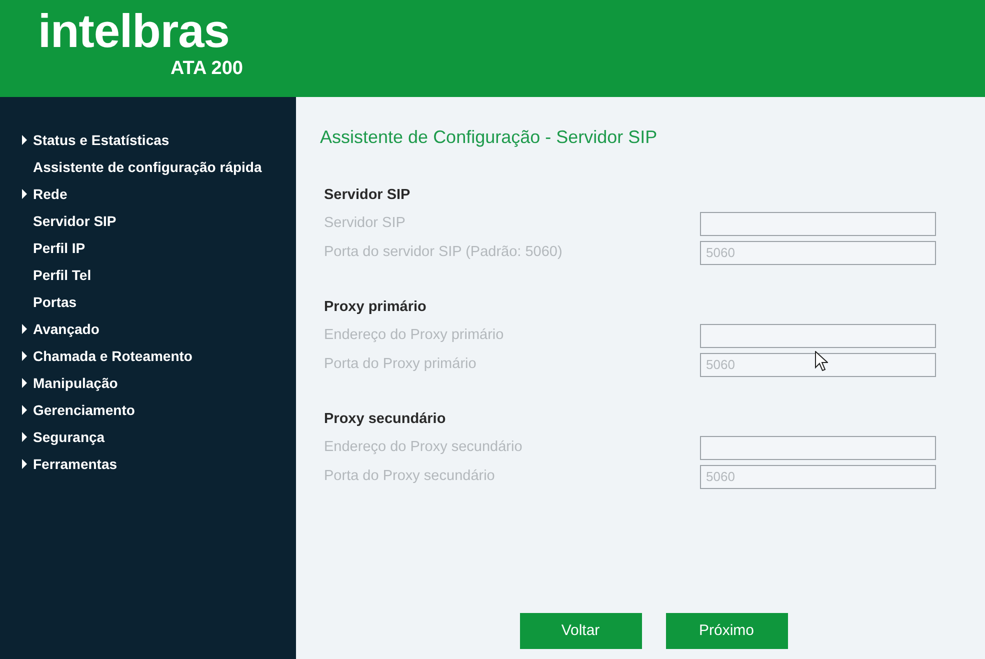 This screenshot has height=659, width=985. What do you see at coordinates (376, 307) in the screenshot?
I see `section-heading: Proxy primário` at bounding box center [376, 307].